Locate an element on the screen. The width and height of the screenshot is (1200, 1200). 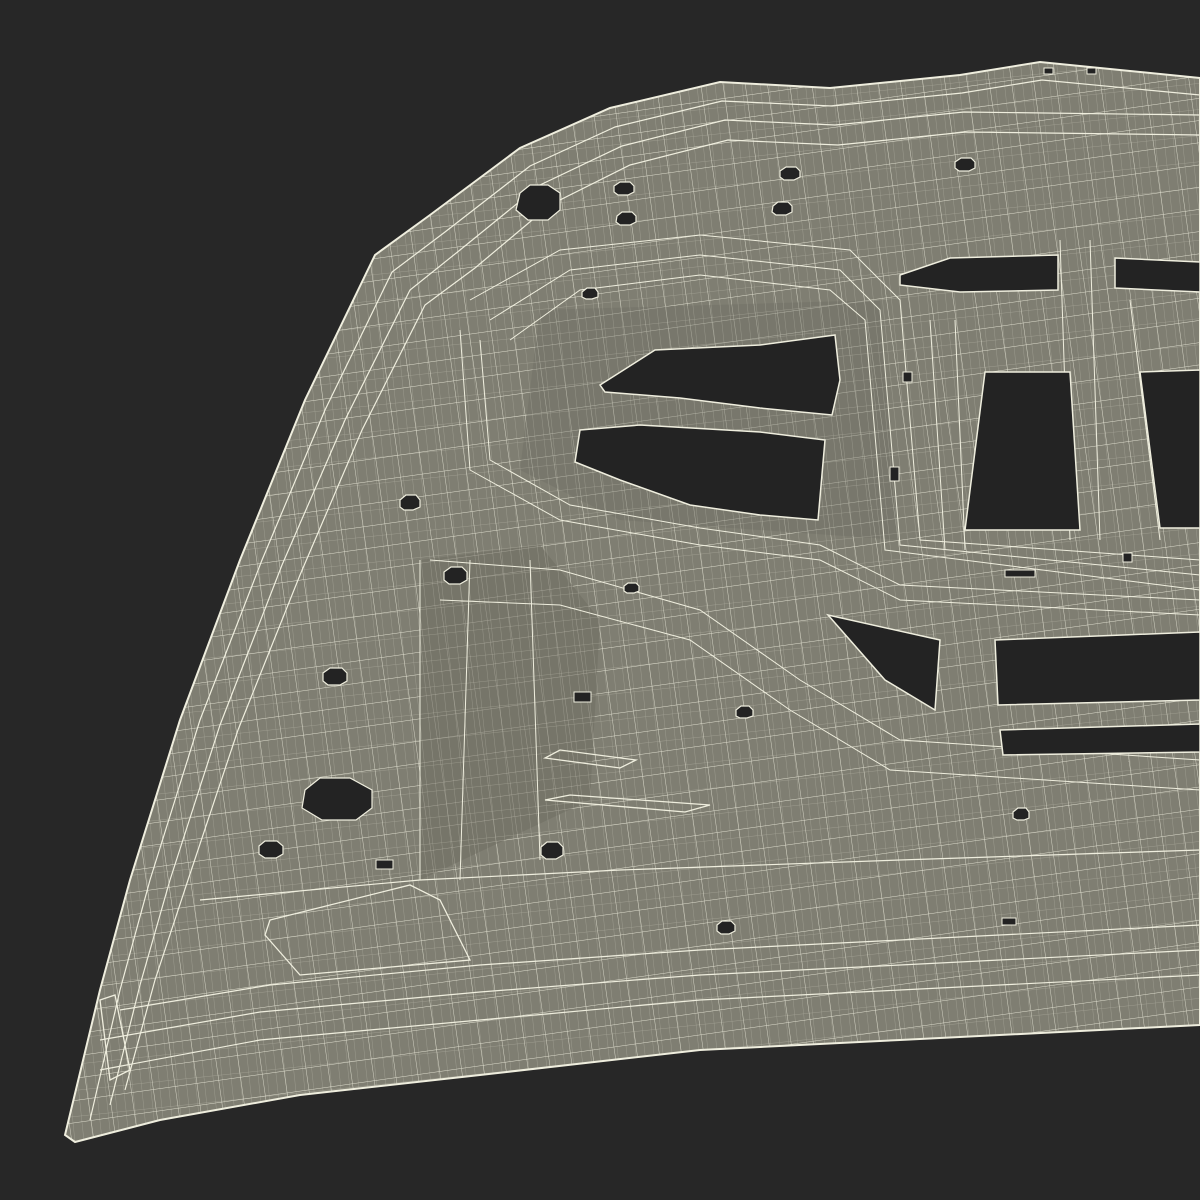
hole-large-bottom is located at coordinates (337, 799).